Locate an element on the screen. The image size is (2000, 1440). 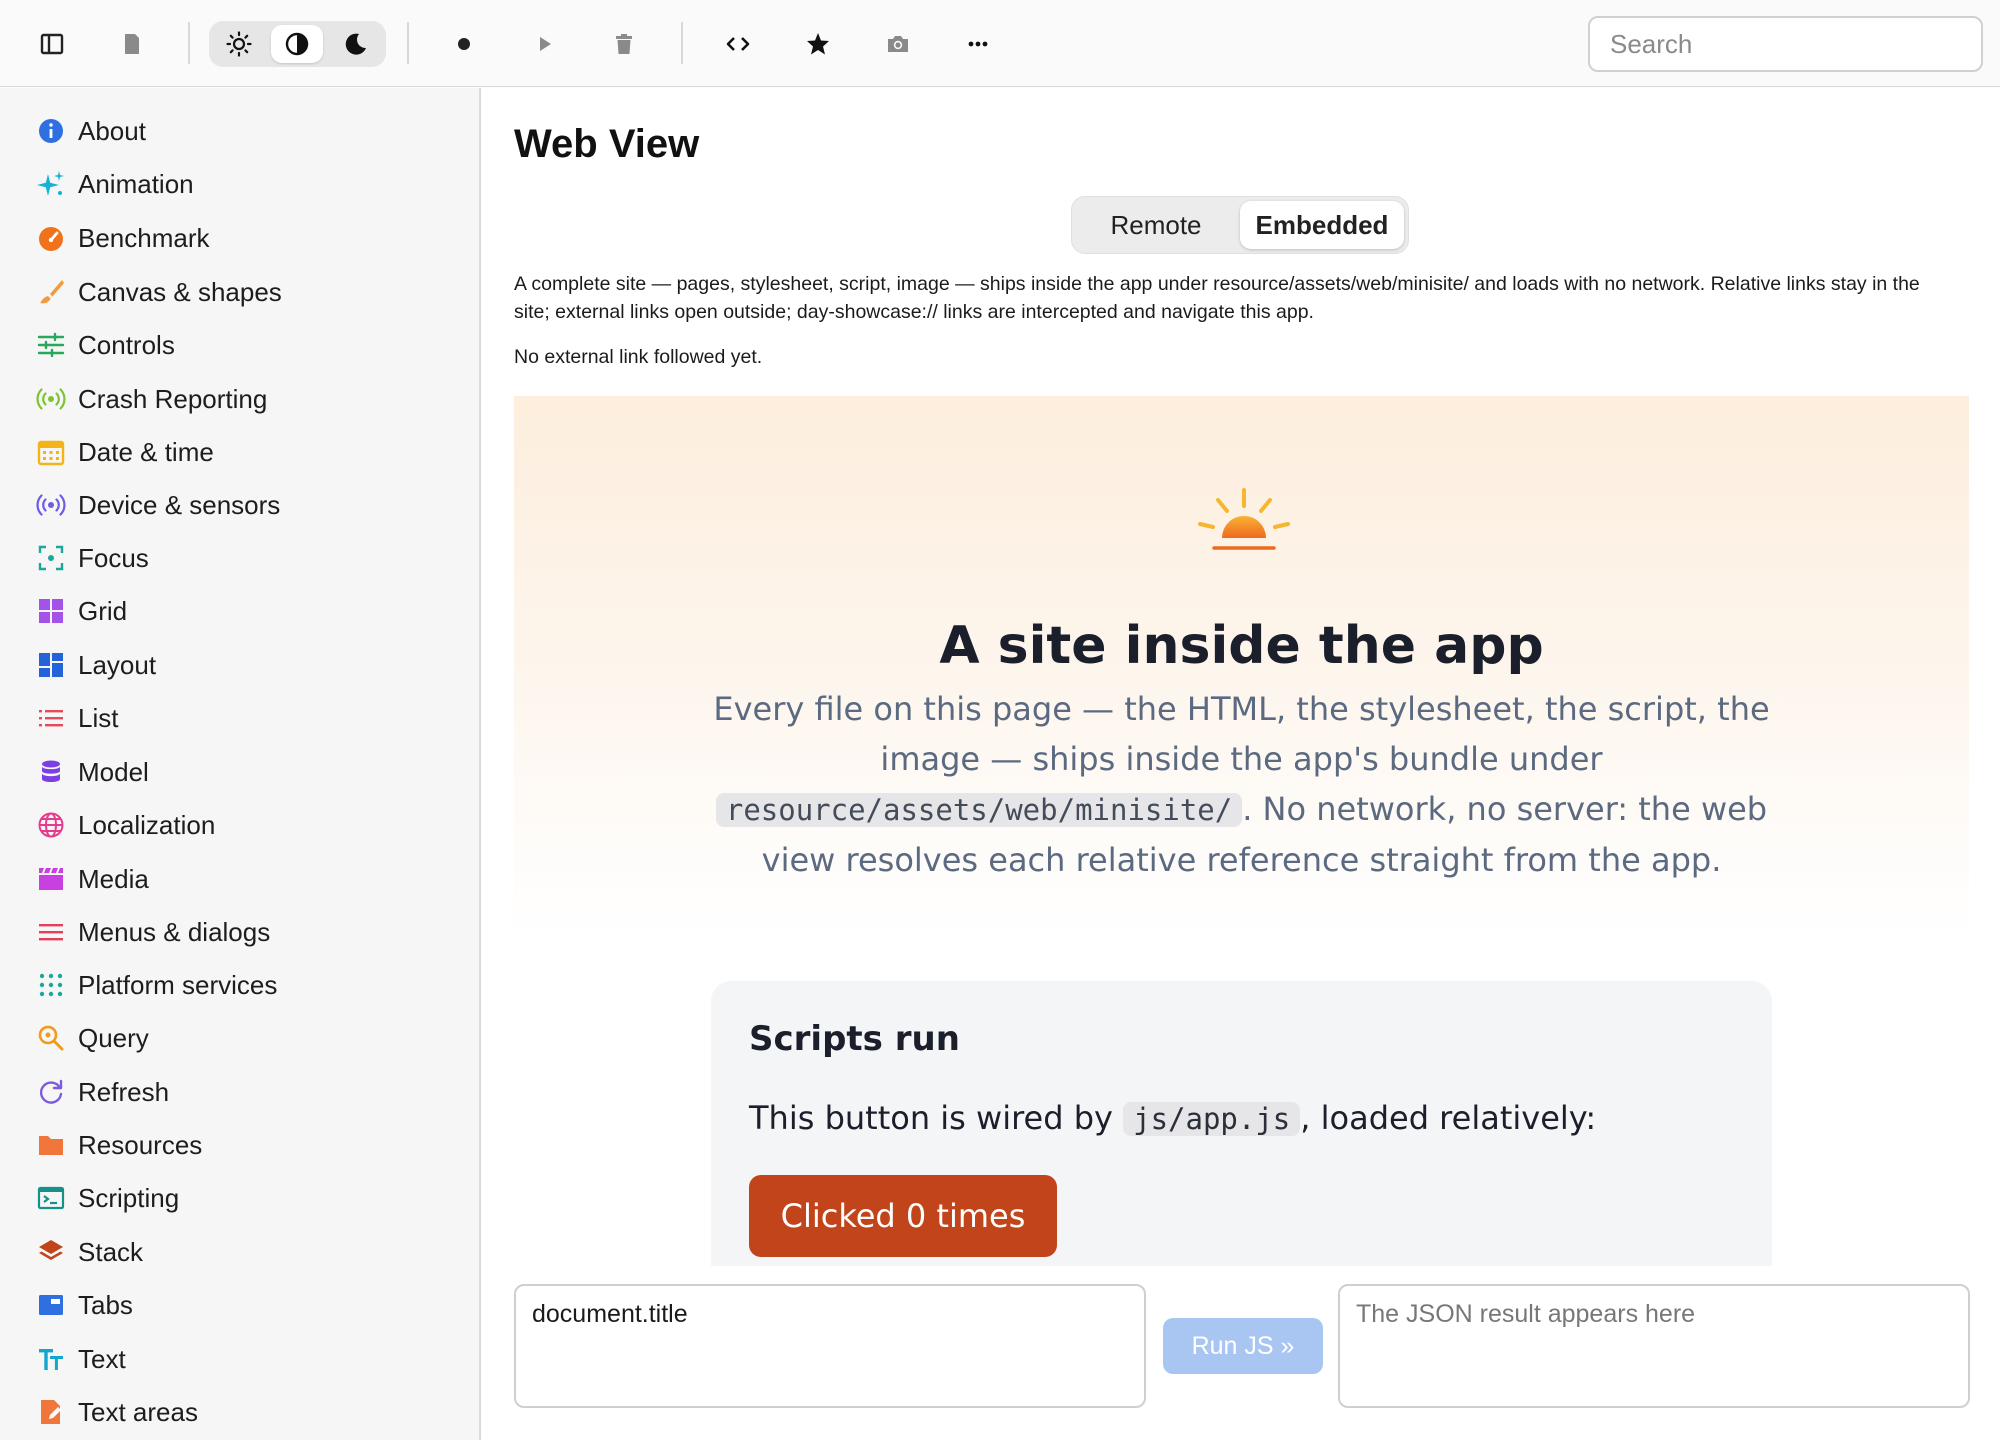
auto-theme-button is located at coordinates (297, 44).